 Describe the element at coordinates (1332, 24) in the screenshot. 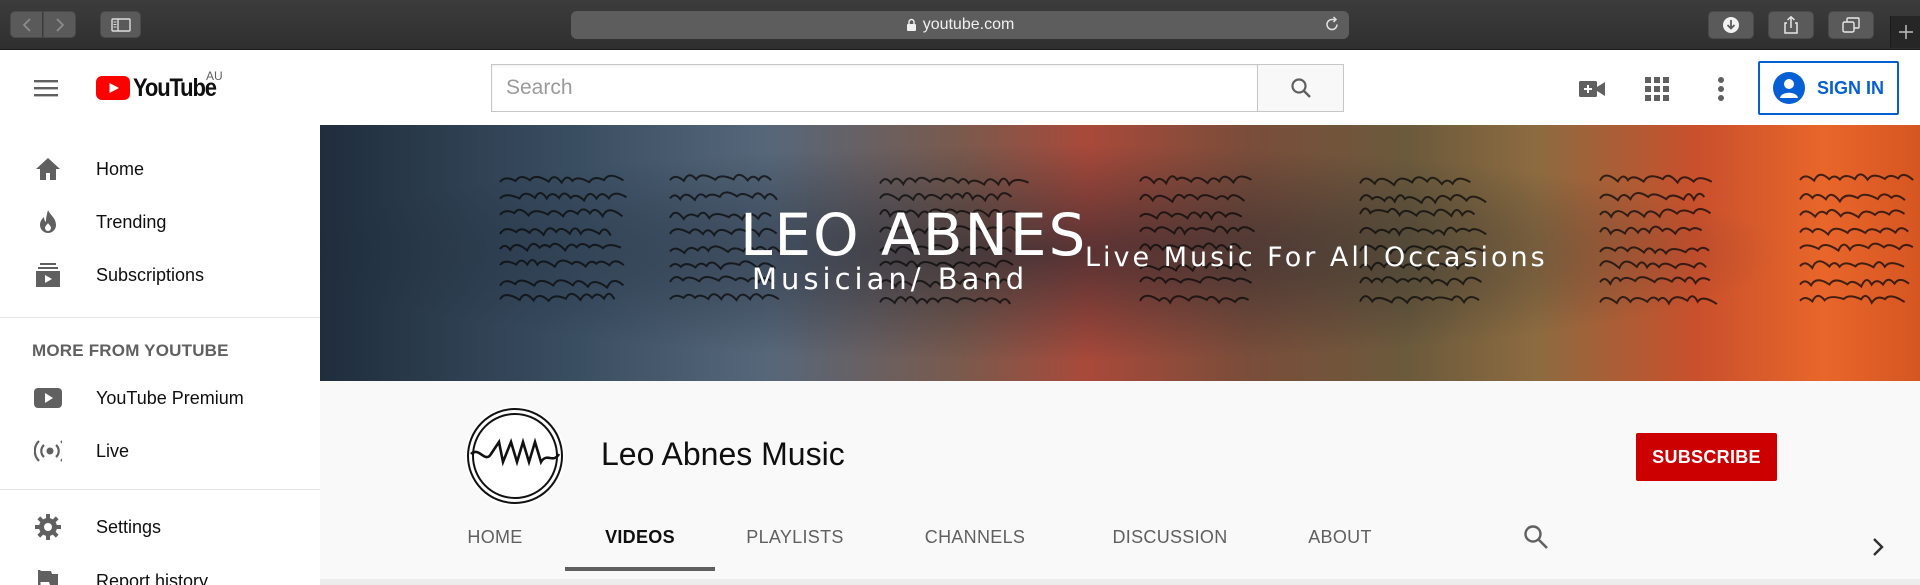

I see `reload-icon` at that location.